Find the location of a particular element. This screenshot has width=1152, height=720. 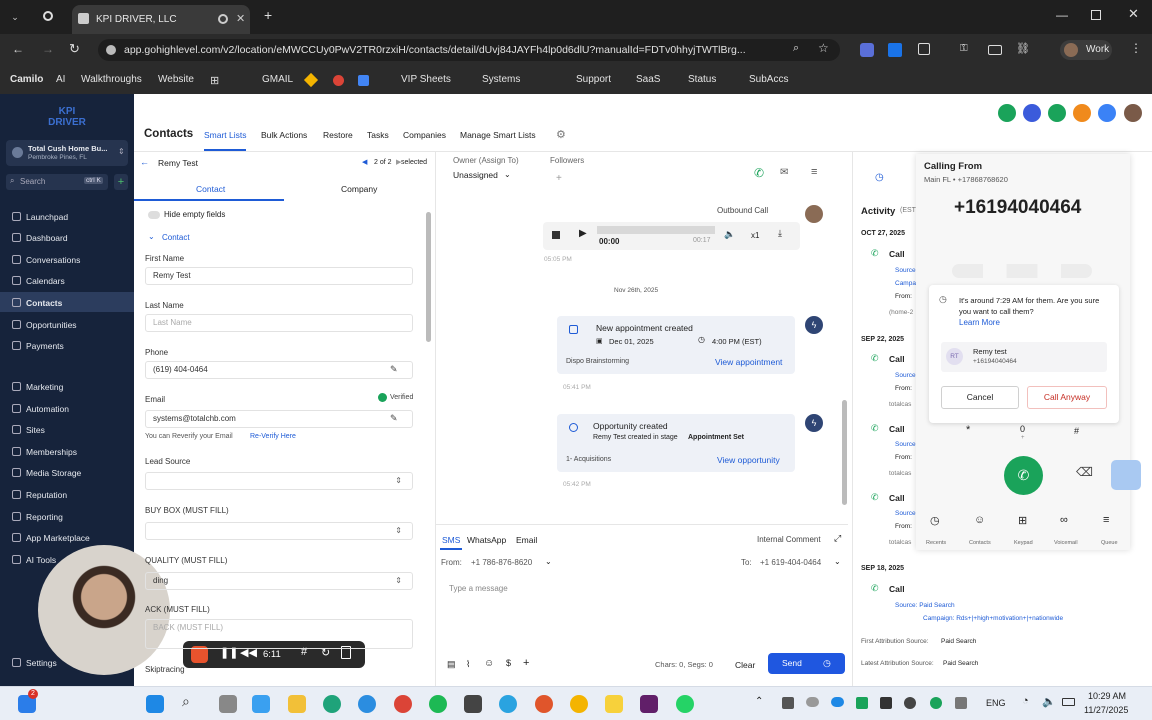

onedrive-icon is located at coordinates (837, 702).